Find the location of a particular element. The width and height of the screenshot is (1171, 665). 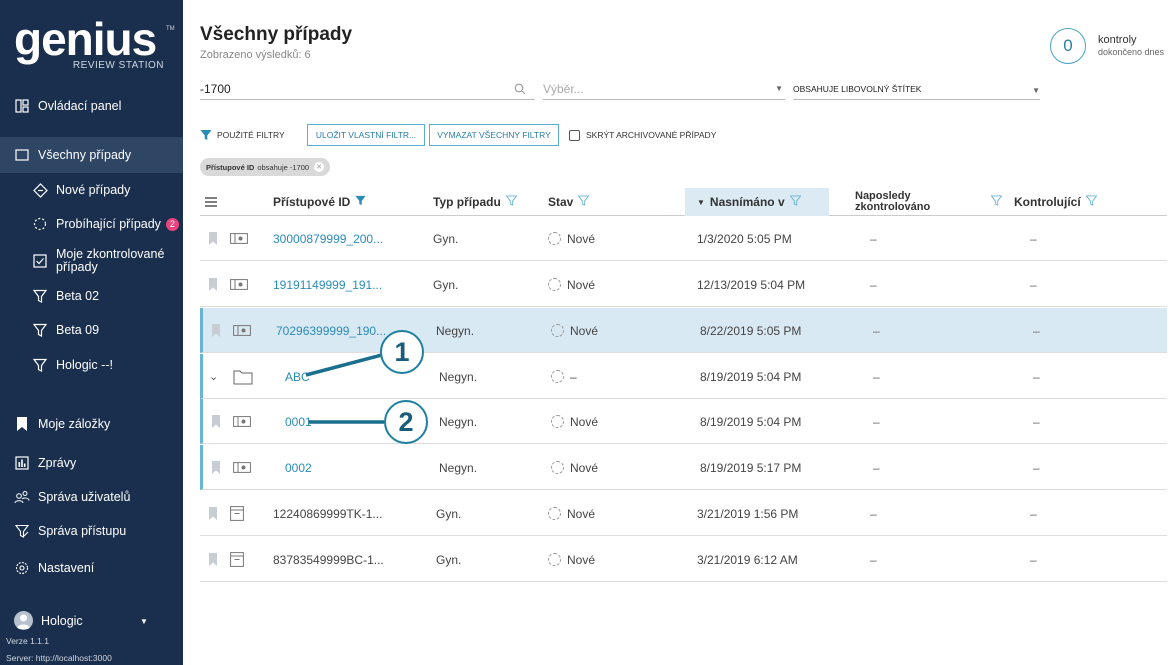

sidebar-item-label: Moje záložky is located at coordinates (74, 424).